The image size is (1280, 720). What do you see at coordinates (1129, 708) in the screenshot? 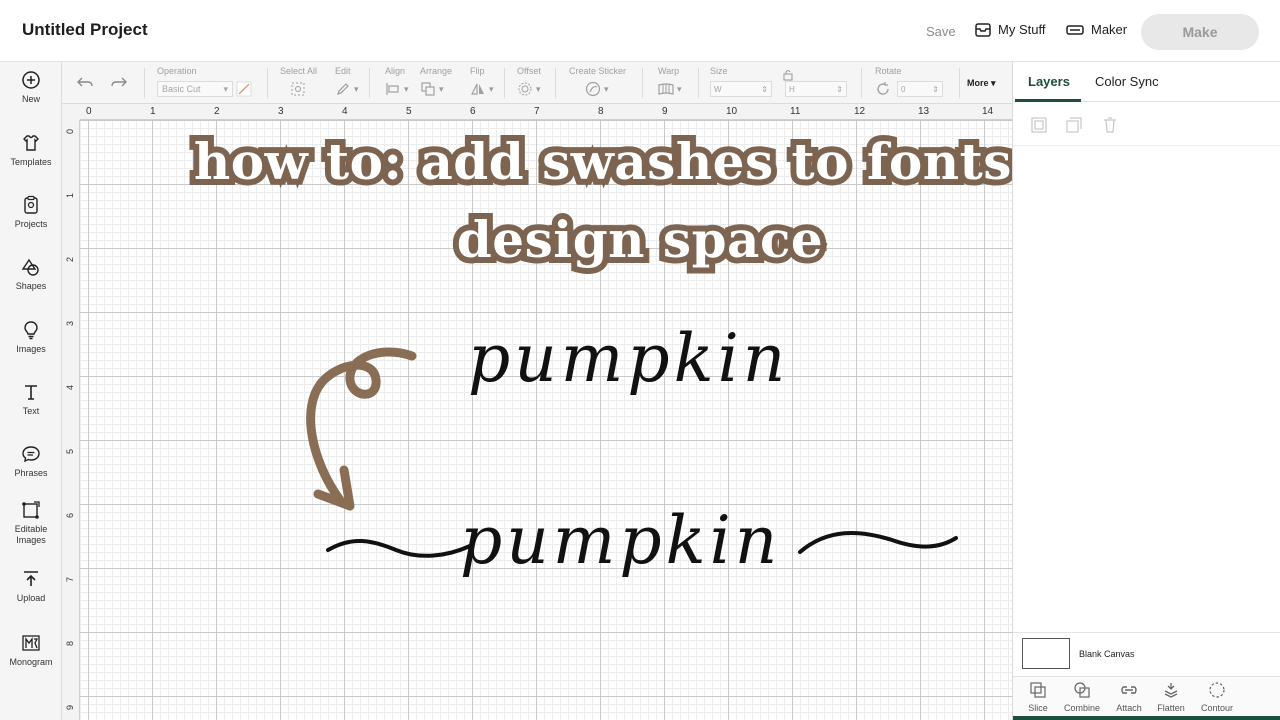
I see `attach-label: Attach` at bounding box center [1129, 708].